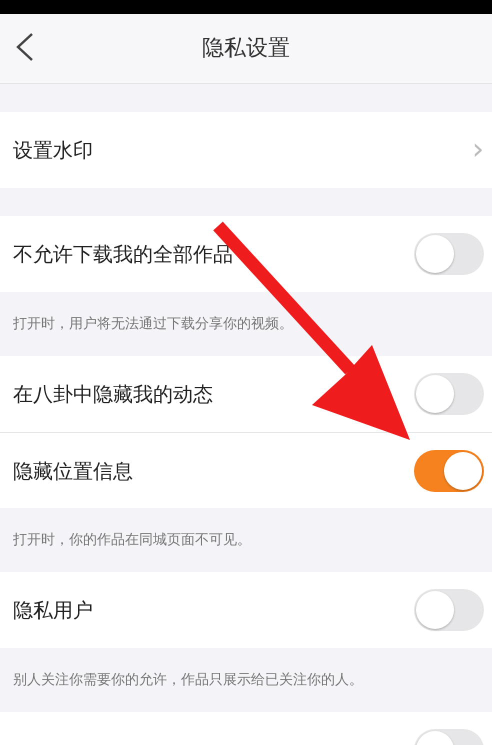  Describe the element at coordinates (478, 150) in the screenshot. I see `chevron-icon: ›` at that location.